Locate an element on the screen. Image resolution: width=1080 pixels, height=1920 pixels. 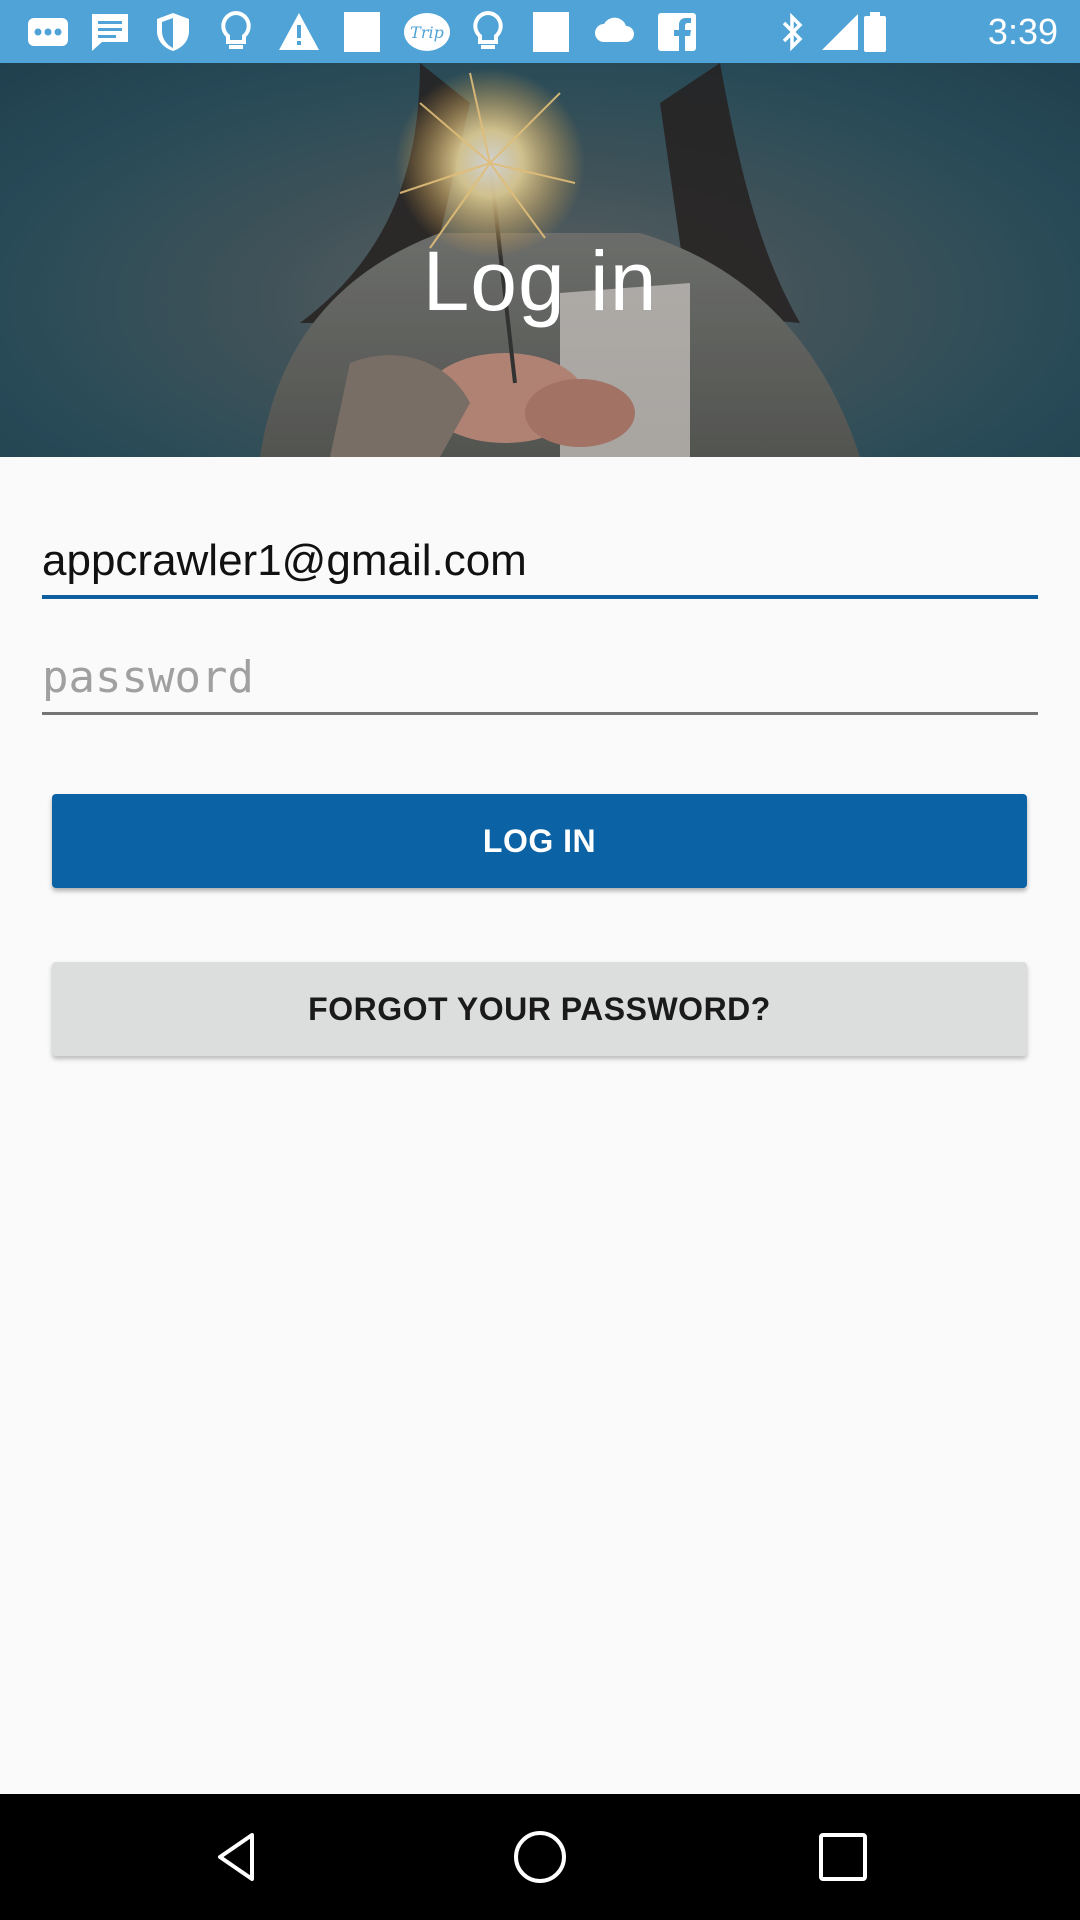
back-icon is located at coordinates (238, 1857).